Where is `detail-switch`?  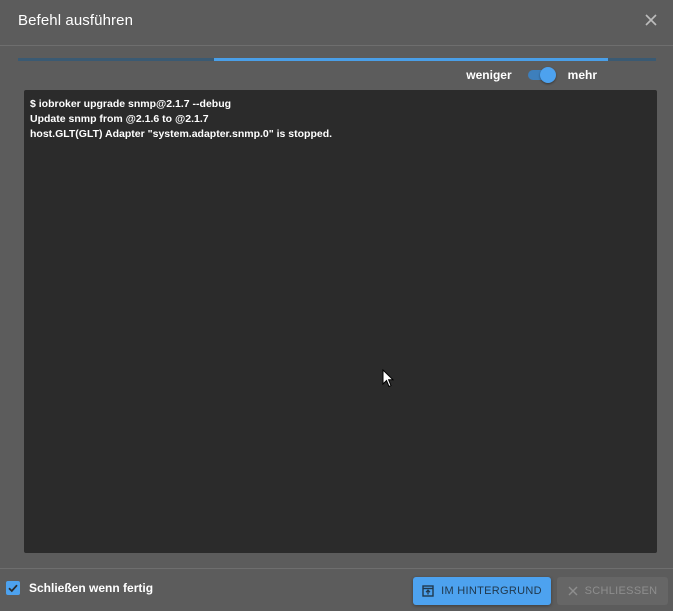
detail-switch is located at coordinates (541, 75).